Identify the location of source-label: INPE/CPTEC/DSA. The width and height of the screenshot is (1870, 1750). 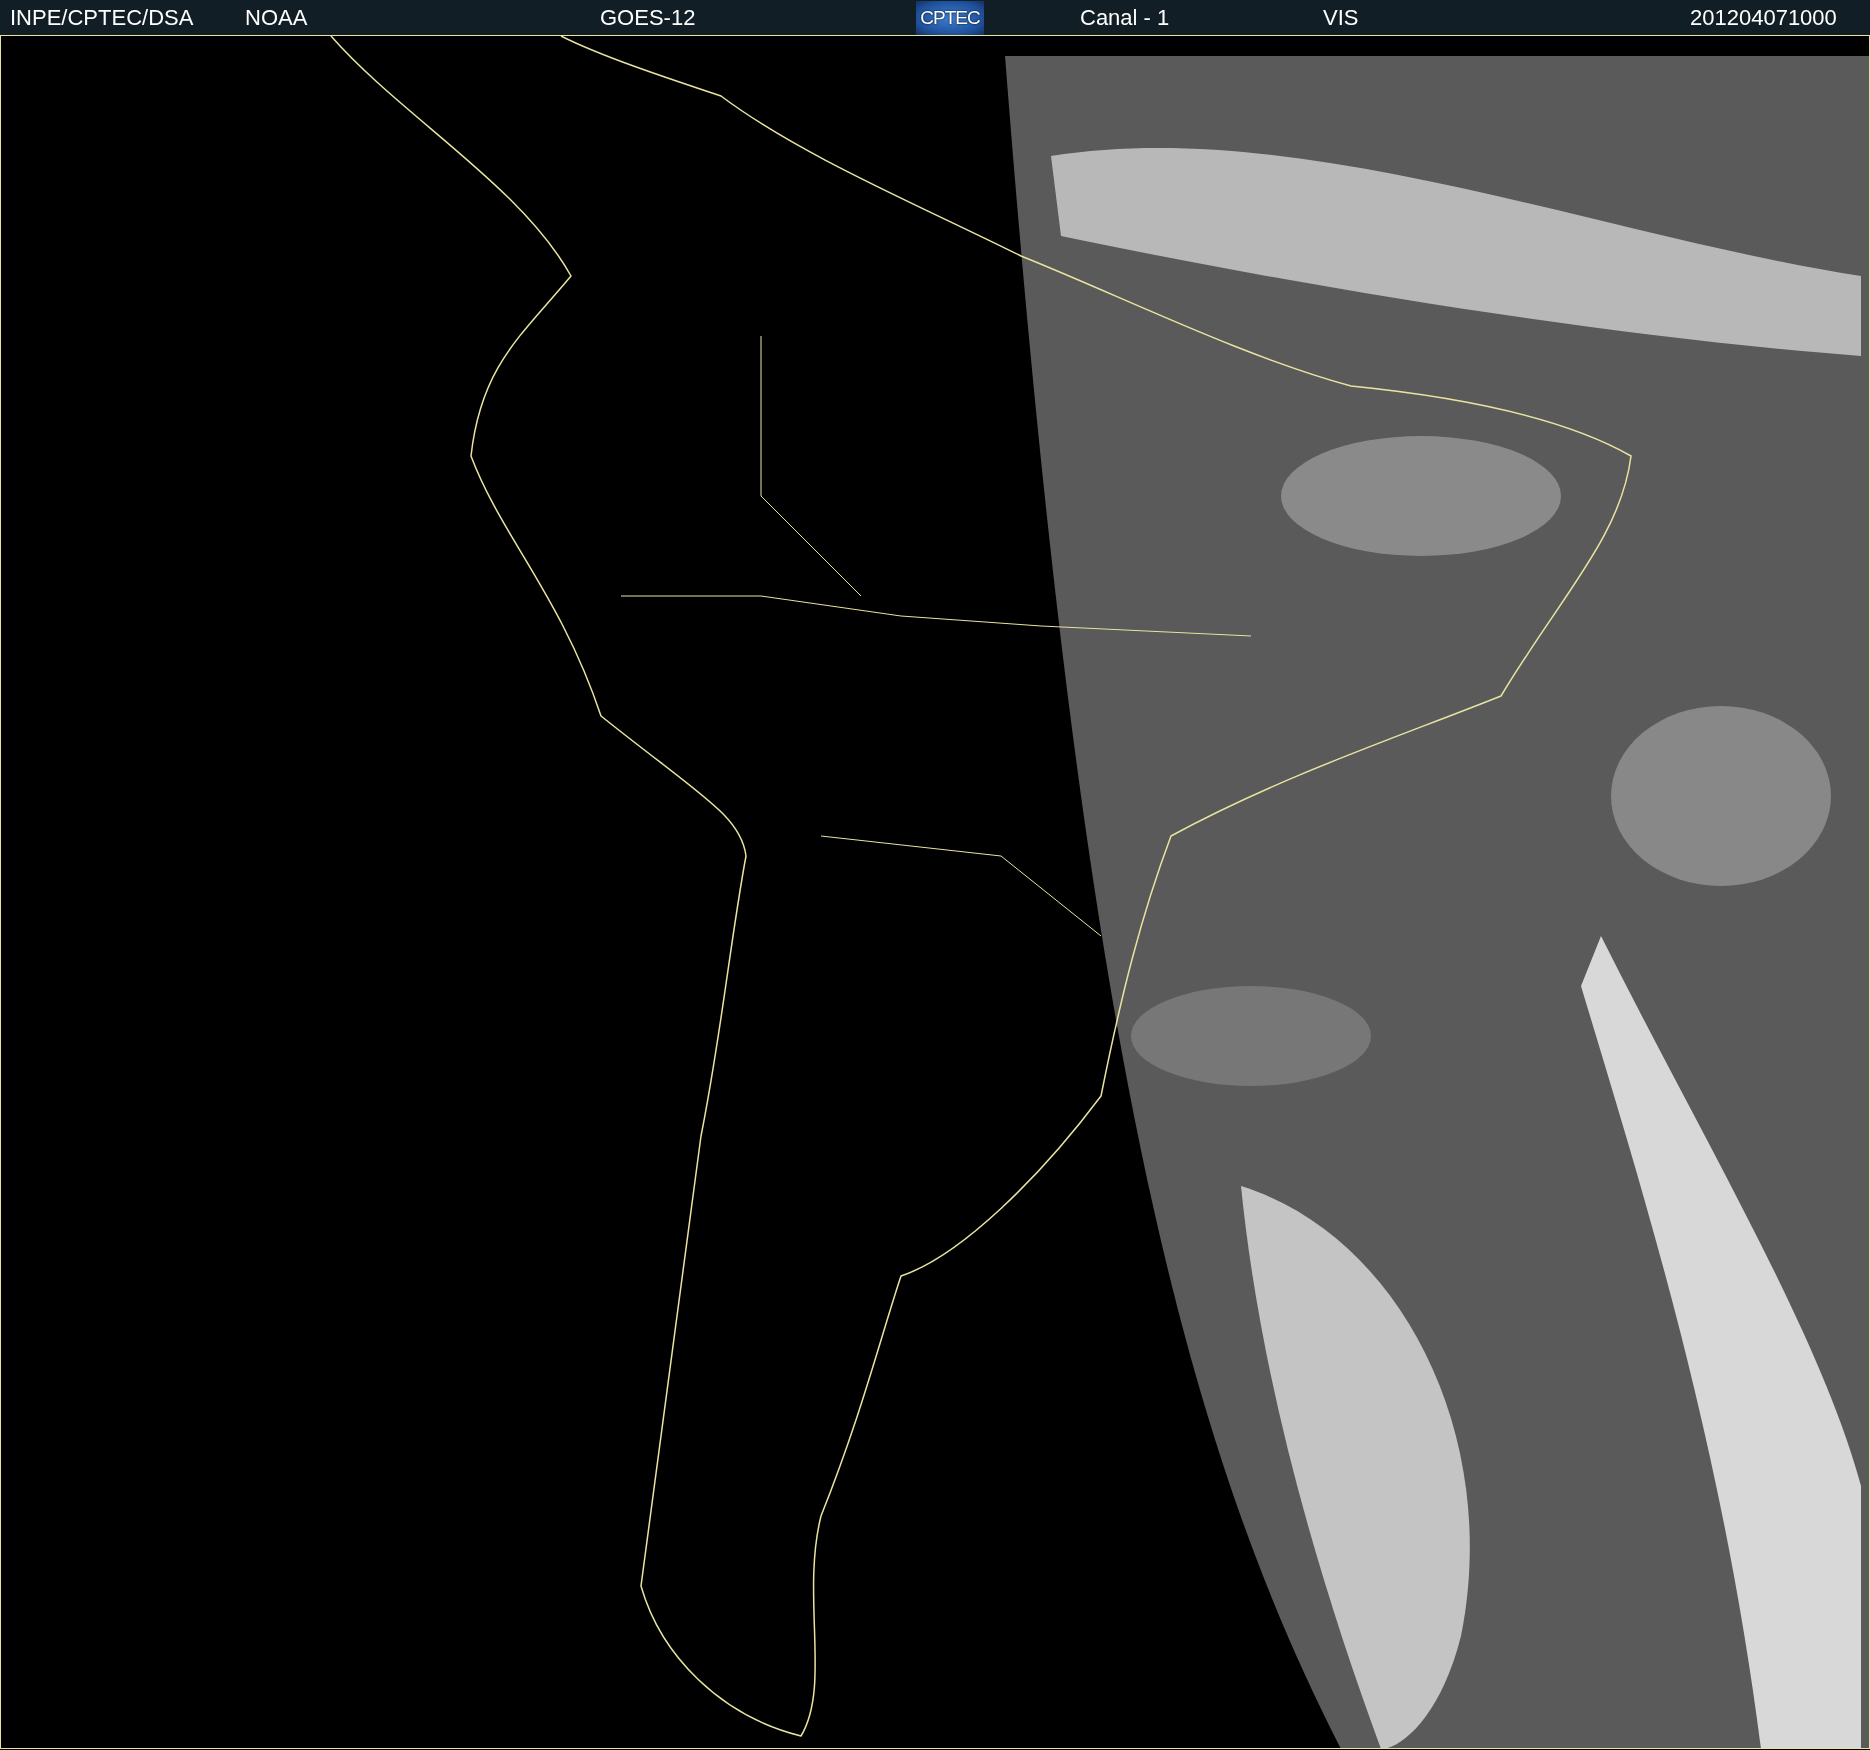
(102, 17).